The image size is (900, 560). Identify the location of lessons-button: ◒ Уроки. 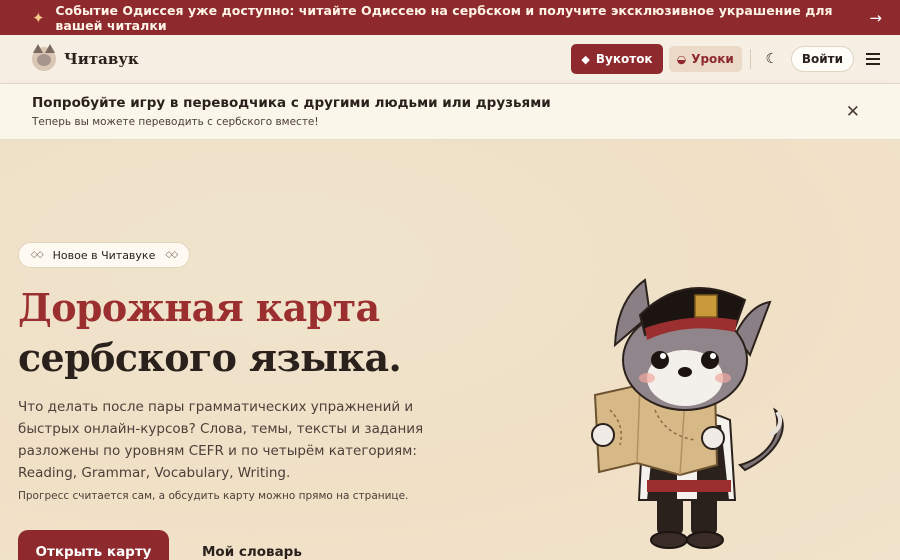
(705, 59).